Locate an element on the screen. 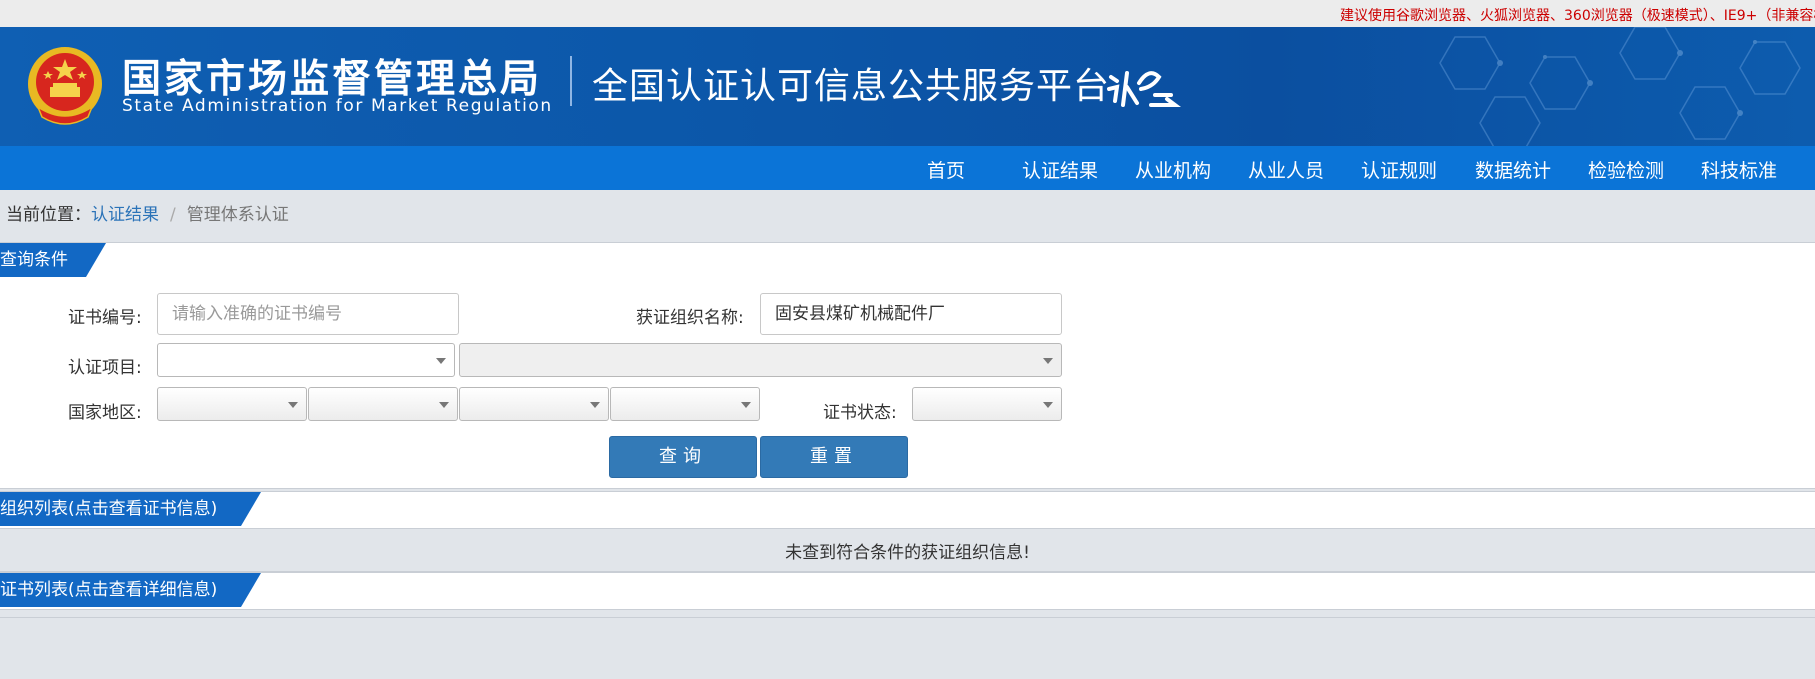  renyun-logo-icon is located at coordinates (1144, 89).